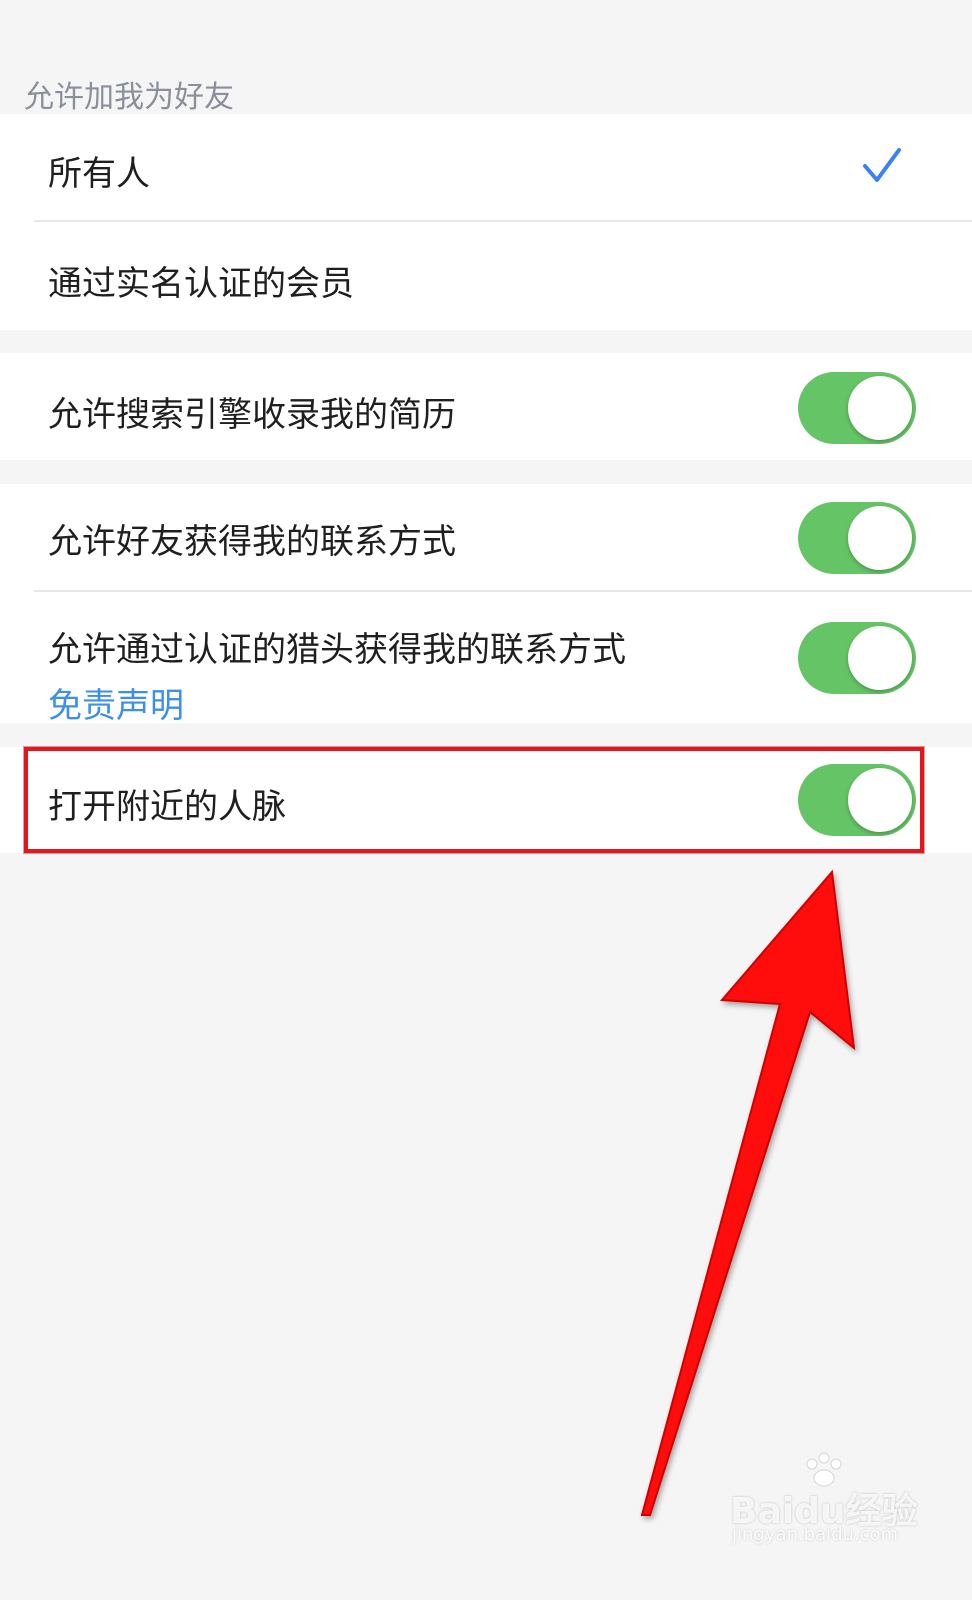  What do you see at coordinates (882, 165) in the screenshot?
I see `checkmark-icon` at bounding box center [882, 165].